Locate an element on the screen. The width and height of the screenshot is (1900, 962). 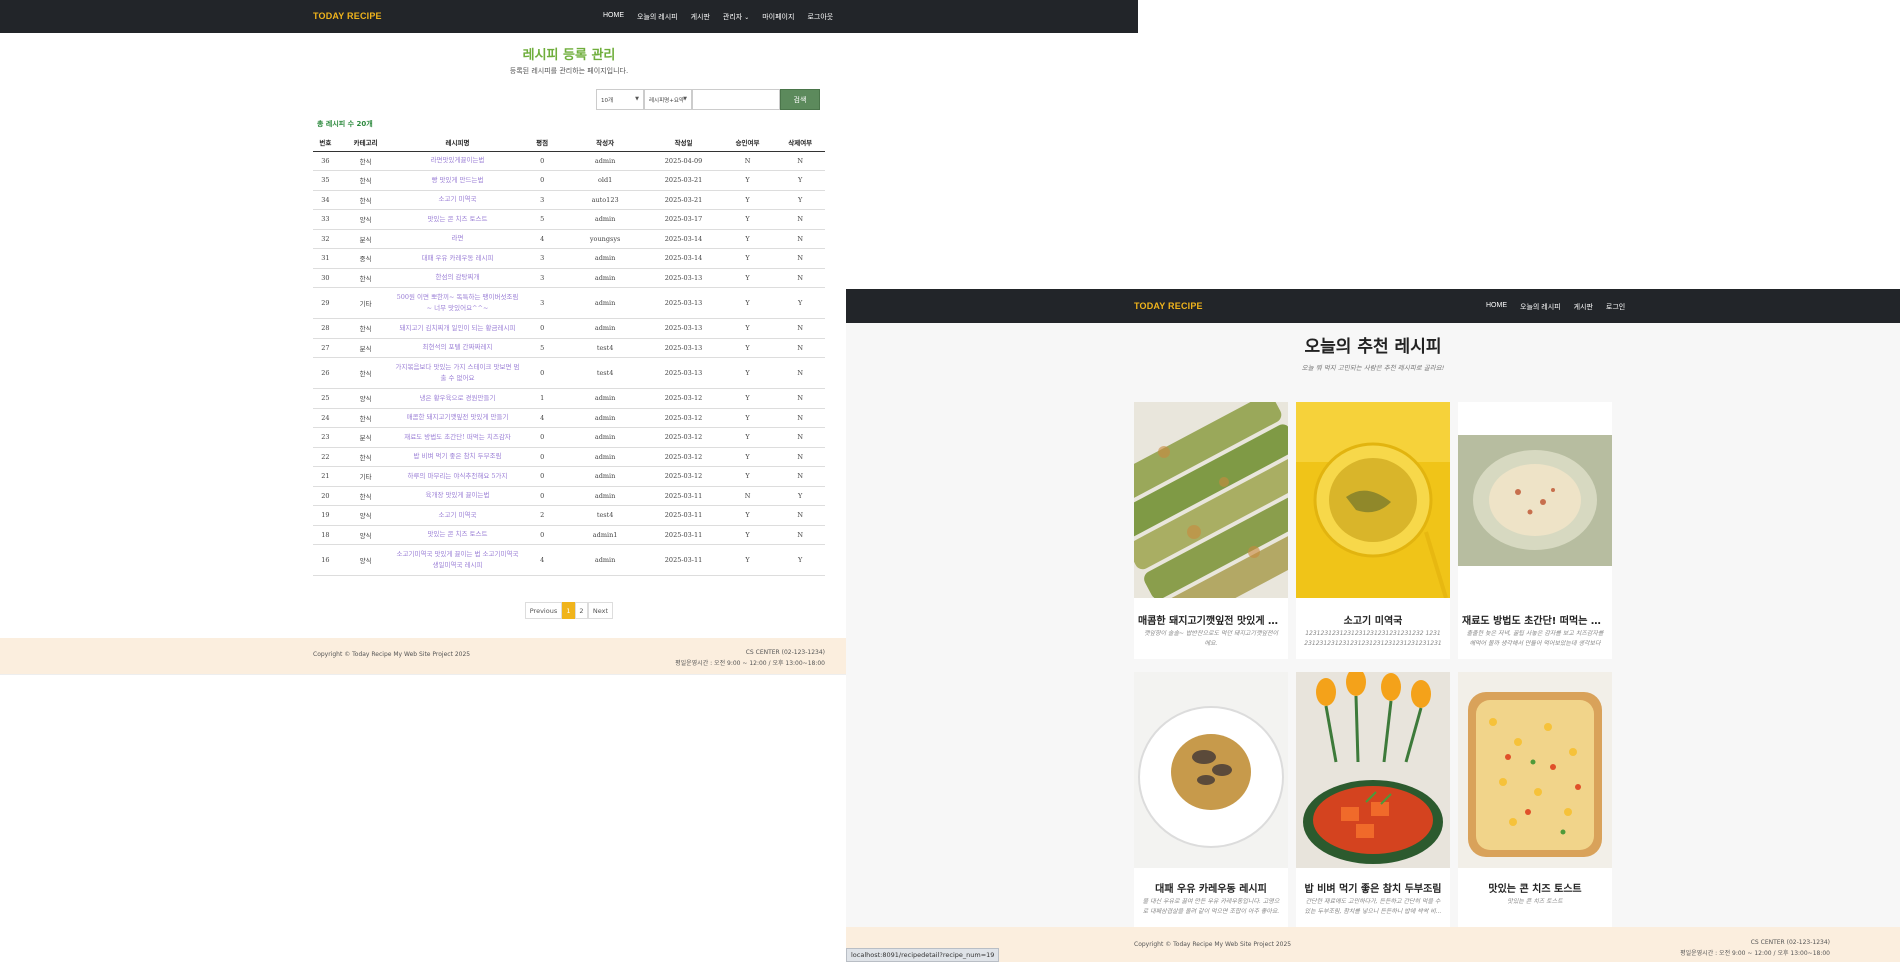
recommend-subtitle: 오늘 뭐 먹지 고민되는 사람은 추천 레시피로 골라요! is located at coordinates (1373, 368).